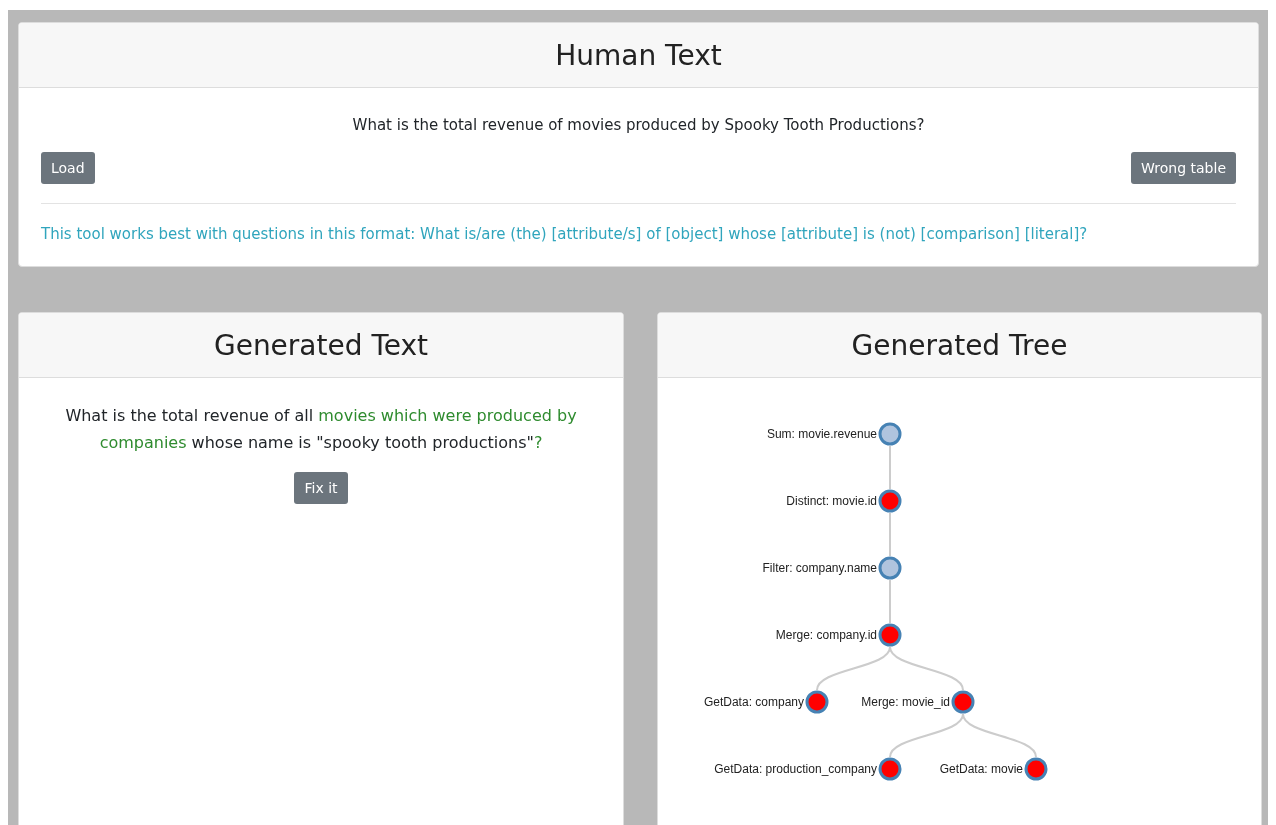  What do you see at coordinates (565, 234) in the screenshot?
I see `hint-text: This tool works best with questions in this format: What is/are (the) [attribute/s] of [object] whose [attribute] is (not) [comparison] [literal]?` at bounding box center [565, 234].